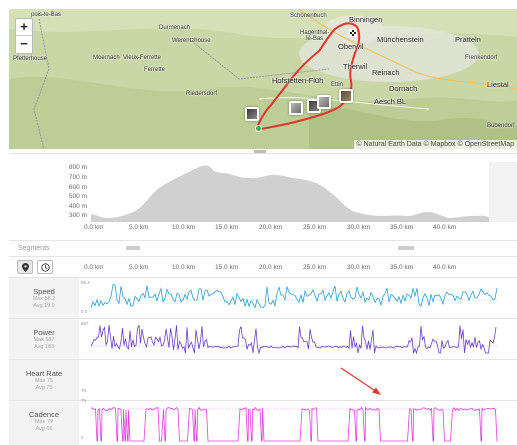  Describe the element at coordinates (184, 267) in the screenshot. I see `stream-x-tick: 10.0 km` at that location.